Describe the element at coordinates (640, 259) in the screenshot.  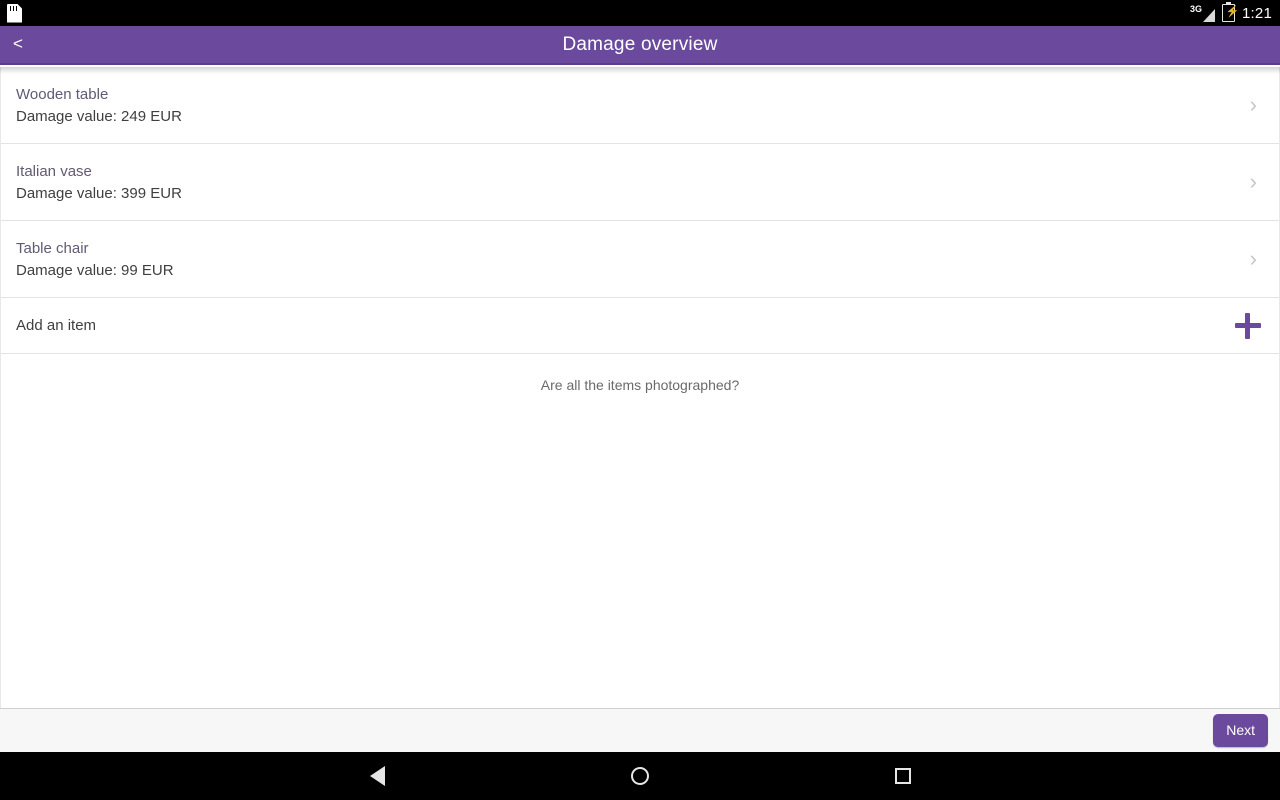
I see `table-row: Table chair Damage value: 99 EUR ›` at that location.